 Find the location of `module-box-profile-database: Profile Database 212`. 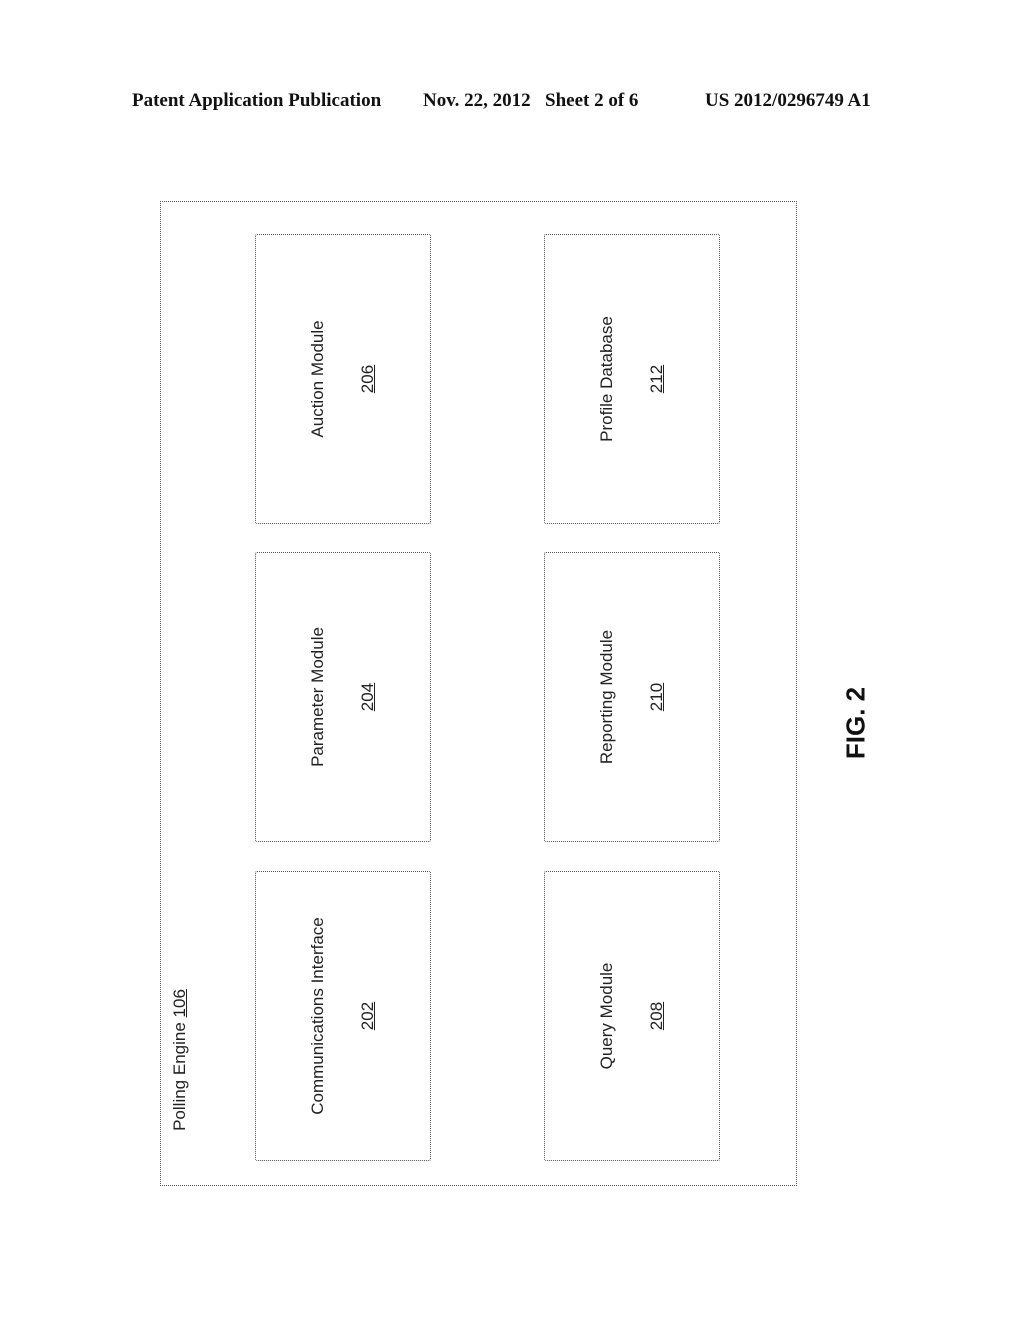

module-box-profile-database: Profile Database 212 is located at coordinates (632, 379).